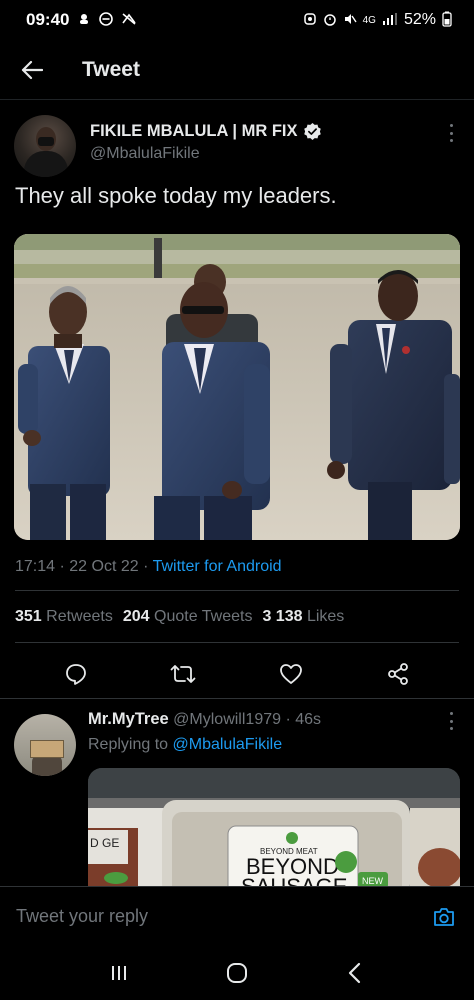  I want to click on notification-icon, so click(84, 20).